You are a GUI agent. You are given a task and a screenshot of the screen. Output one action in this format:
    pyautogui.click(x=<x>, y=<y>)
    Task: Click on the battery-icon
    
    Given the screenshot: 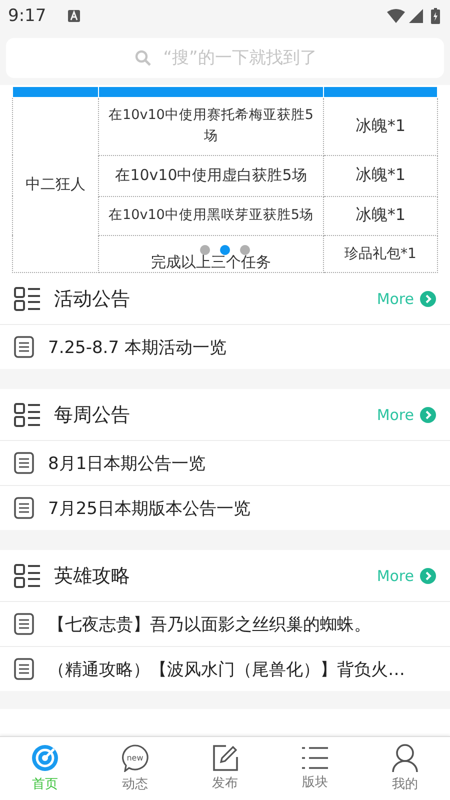 What is the action you would take?
    pyautogui.click(x=435, y=16)
    